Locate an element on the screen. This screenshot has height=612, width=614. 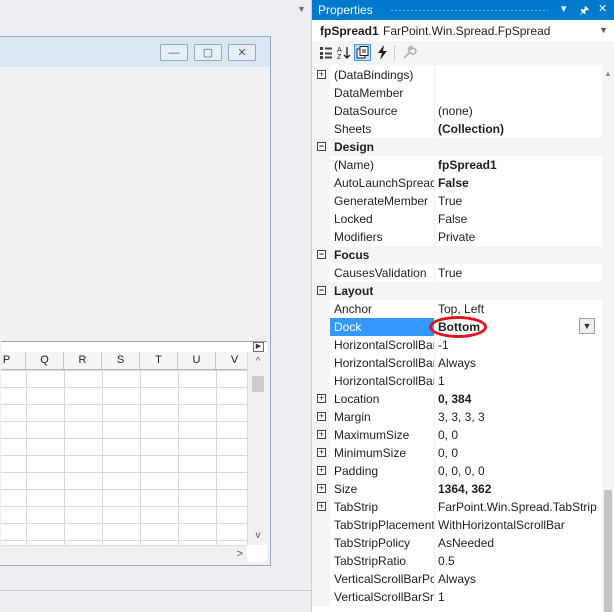
properties-button is located at coordinates (362, 52).